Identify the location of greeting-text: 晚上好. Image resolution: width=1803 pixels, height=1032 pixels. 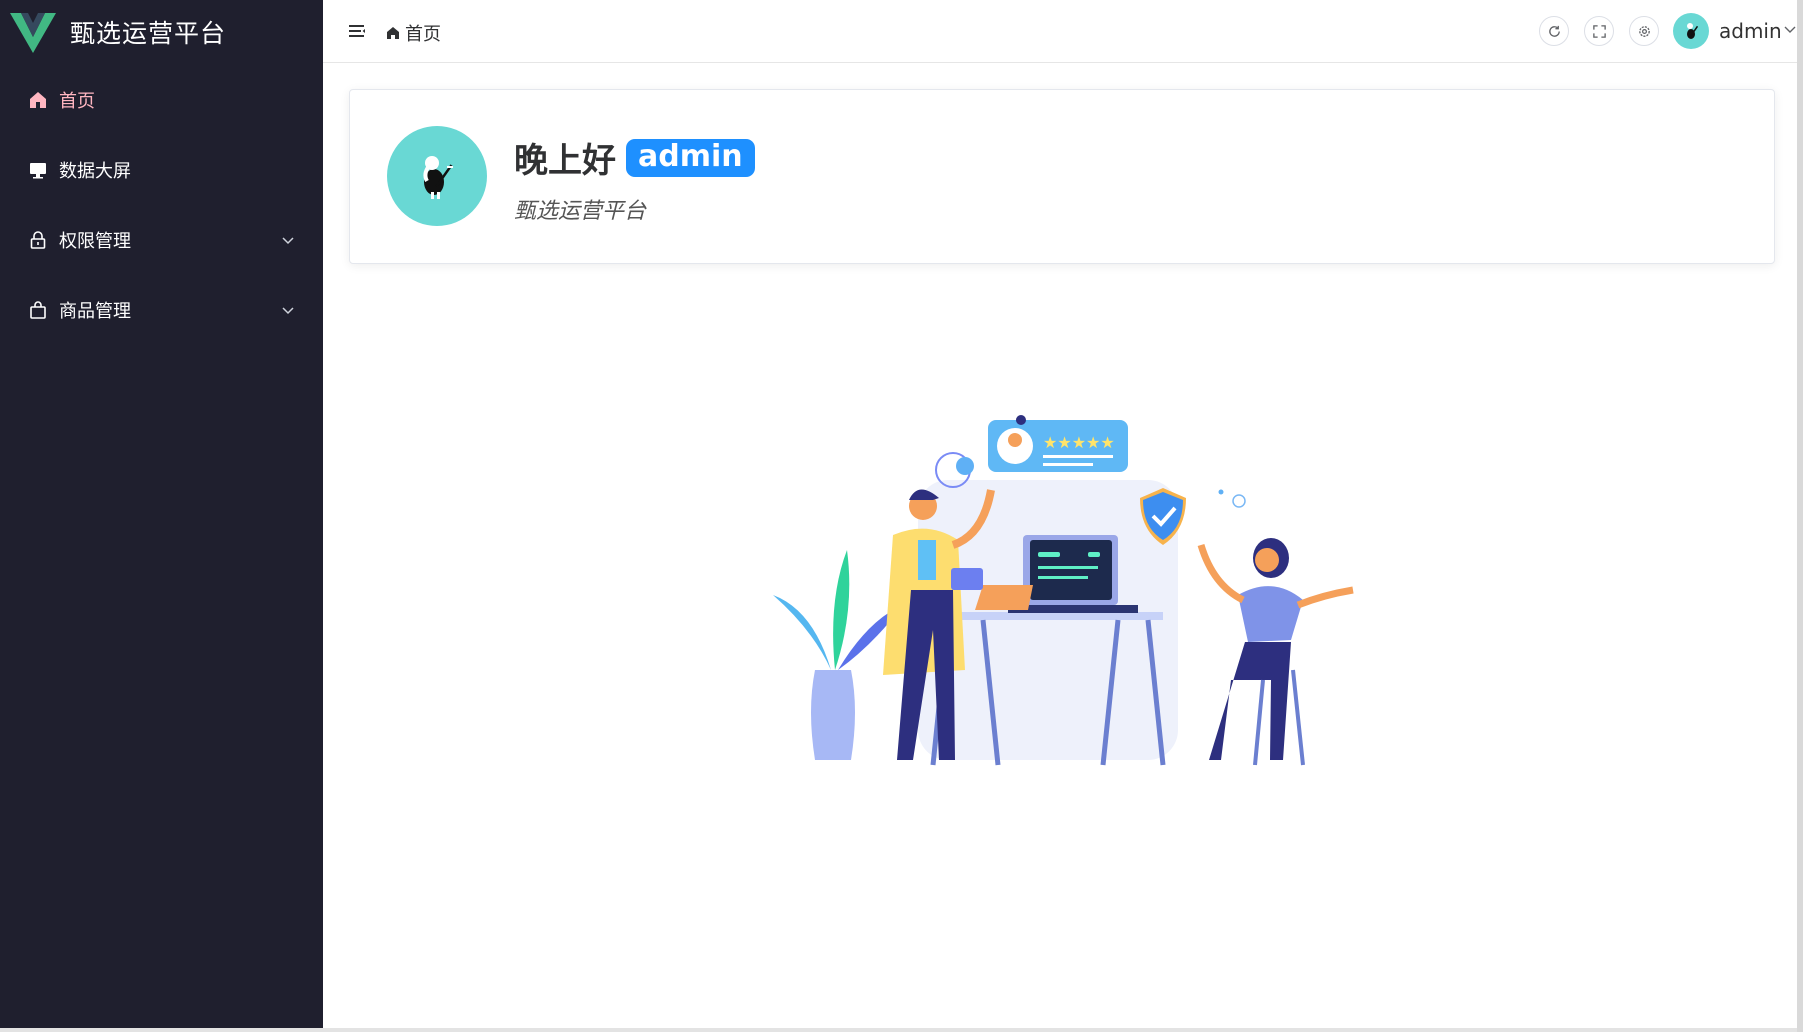
(565, 161).